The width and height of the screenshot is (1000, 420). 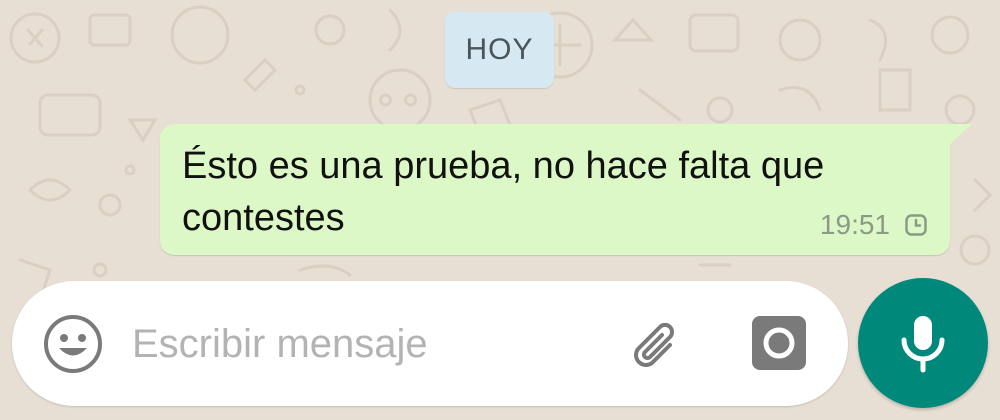 I want to click on microphone-icon, so click(x=923, y=344).